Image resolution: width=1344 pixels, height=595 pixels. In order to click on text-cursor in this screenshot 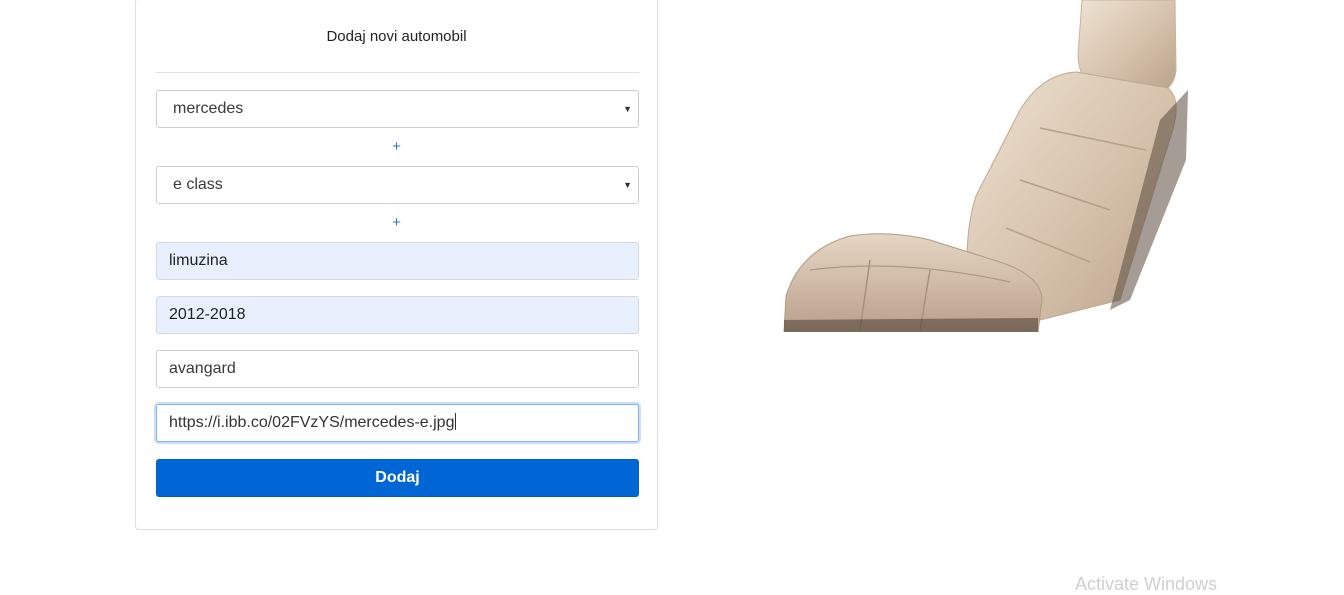, I will do `click(456, 421)`.